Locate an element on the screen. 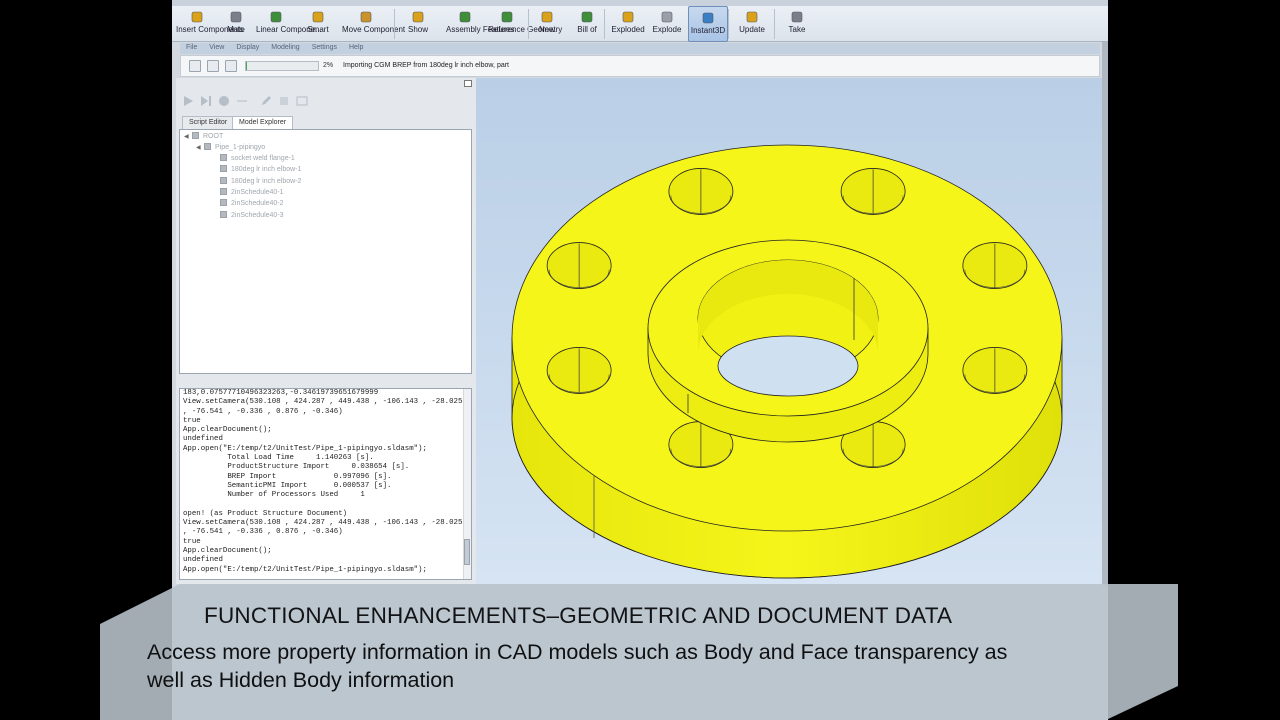 The width and height of the screenshot is (1280, 720). insert-icon is located at coordinates (197, 17).